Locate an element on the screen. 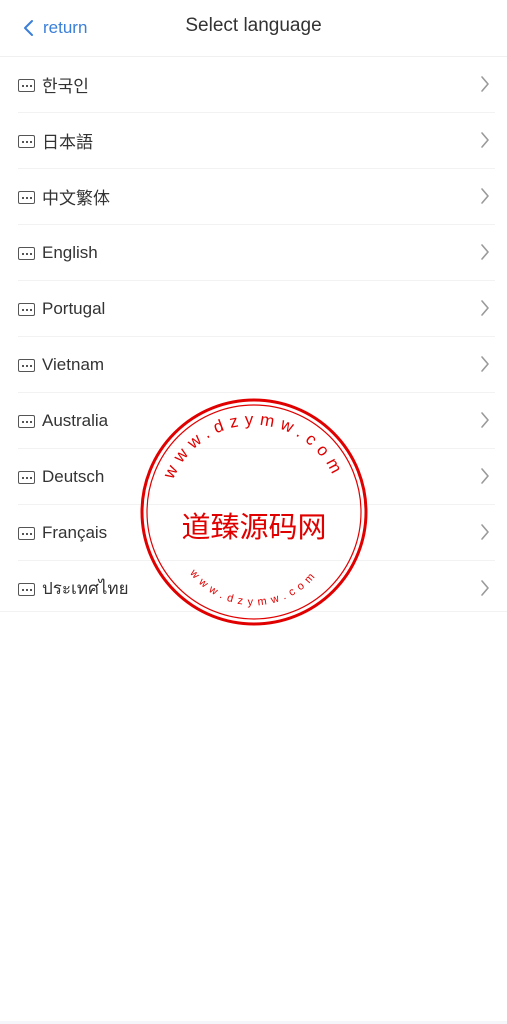 Image resolution: width=507 pixels, height=1024 pixels. language-item-german: Deutsch is located at coordinates (256, 477).